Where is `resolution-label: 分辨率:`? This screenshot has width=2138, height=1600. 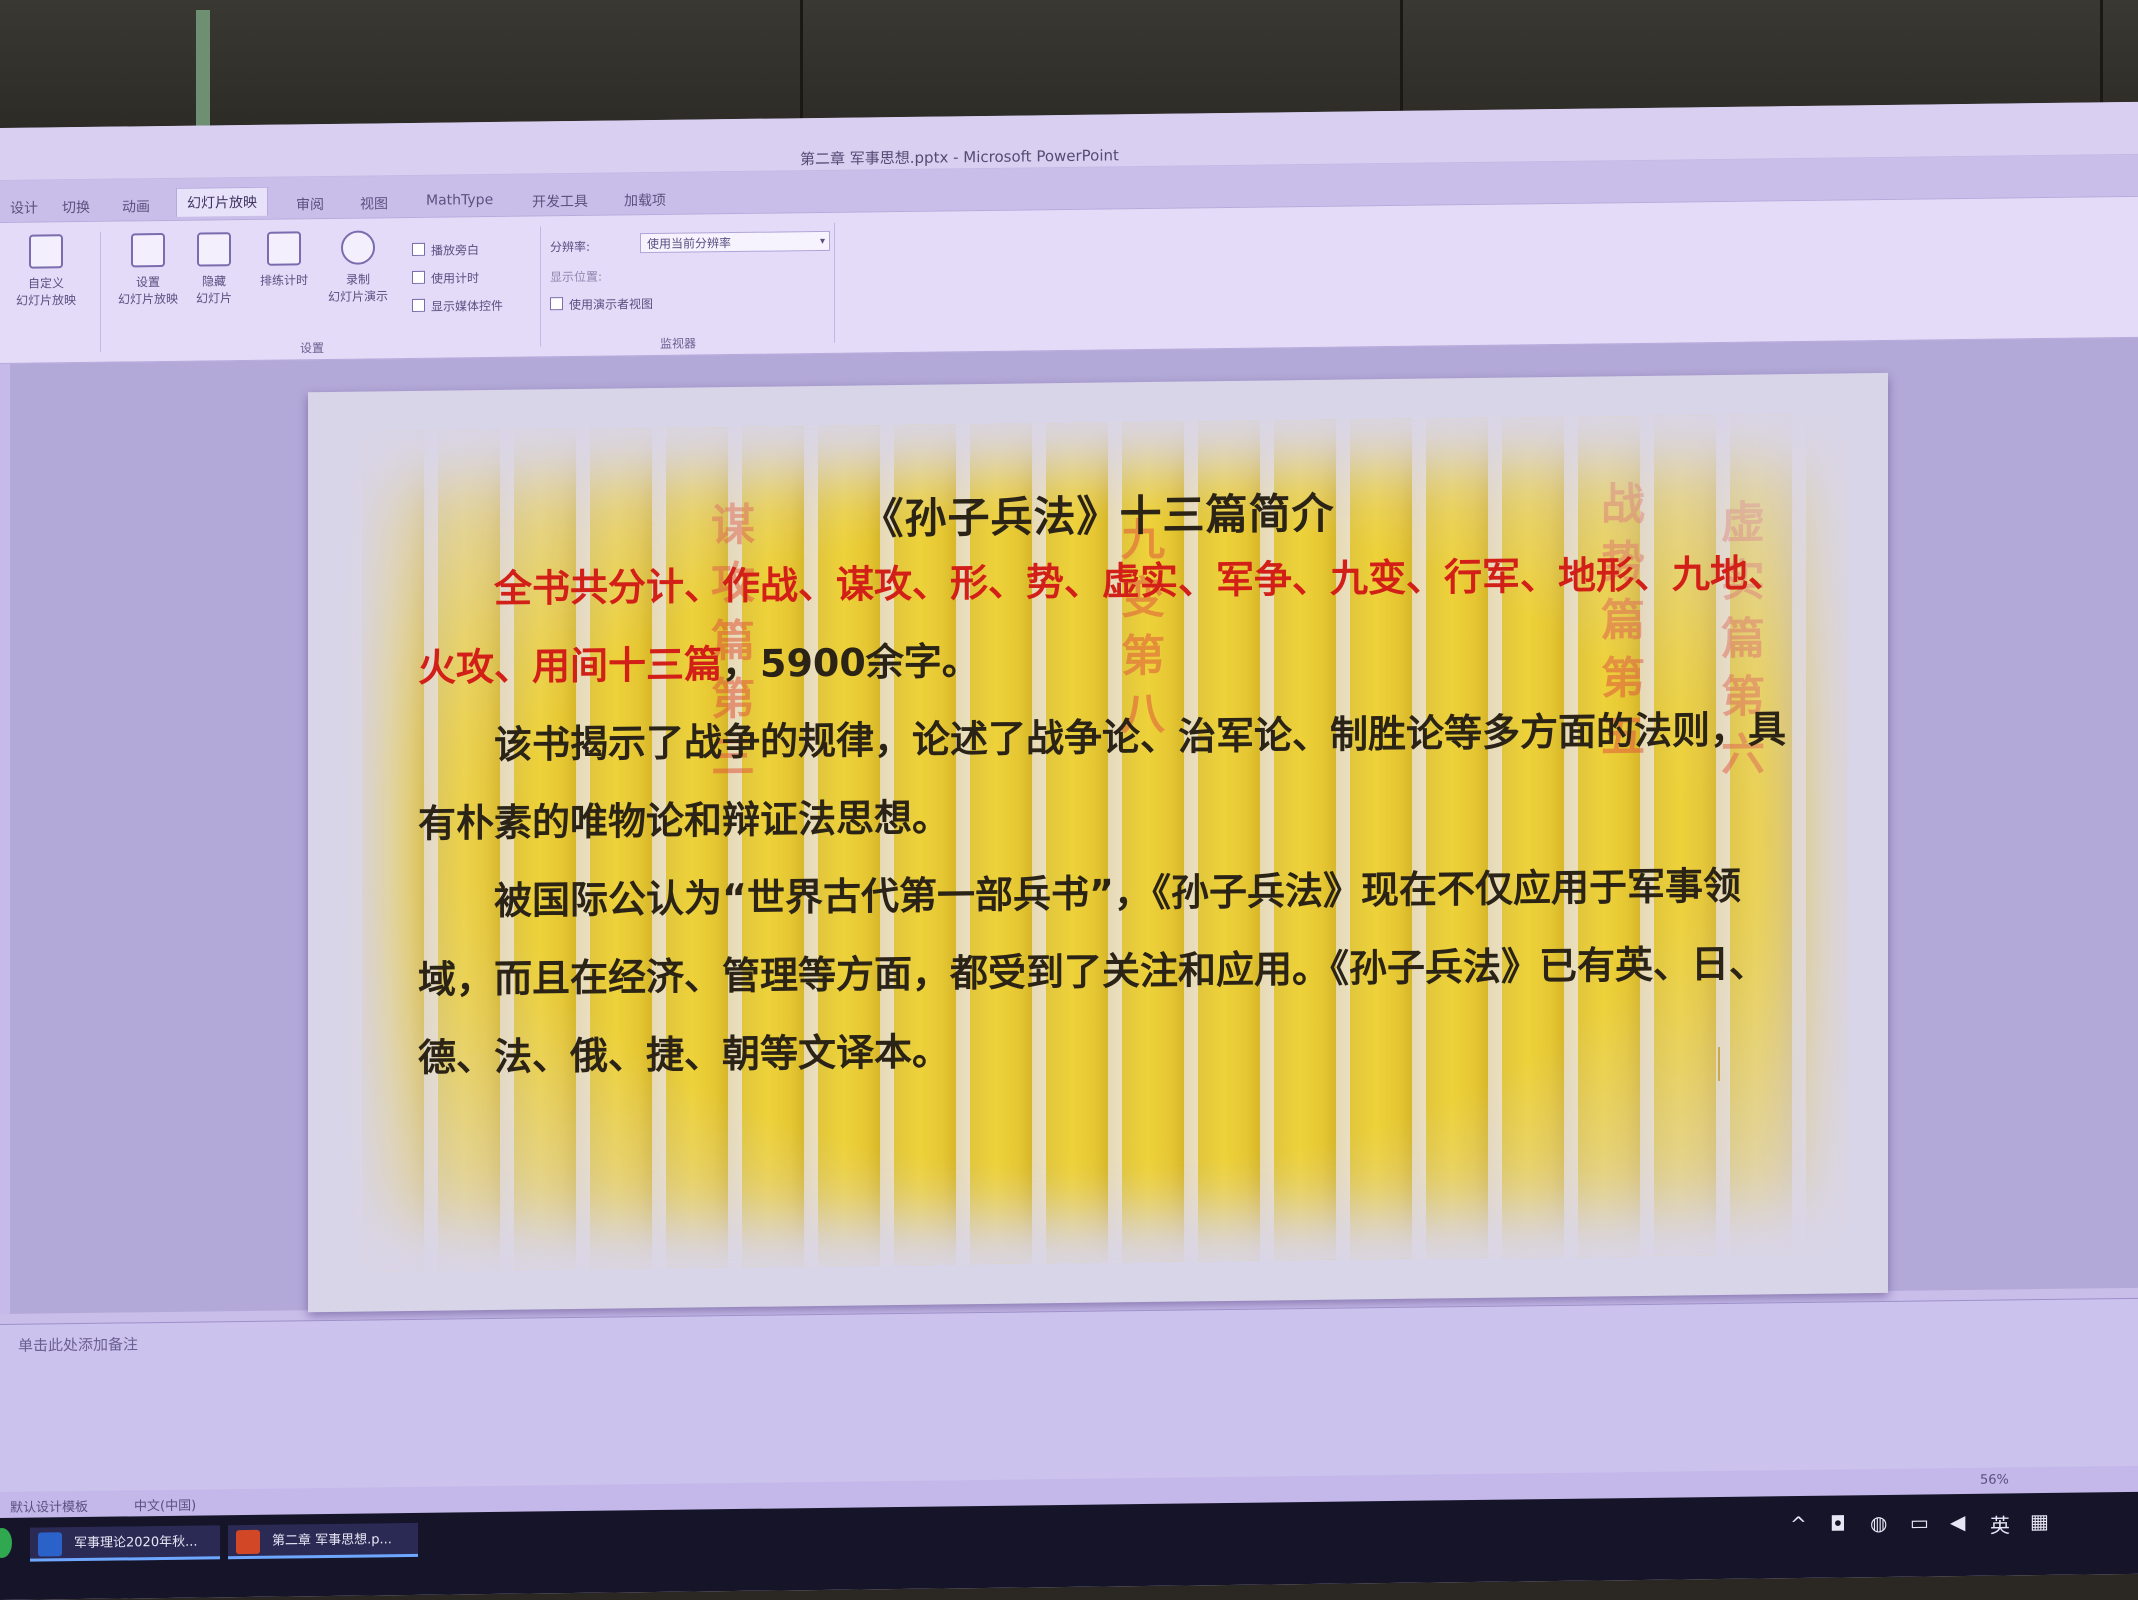
resolution-label: 分辨率: is located at coordinates (570, 247).